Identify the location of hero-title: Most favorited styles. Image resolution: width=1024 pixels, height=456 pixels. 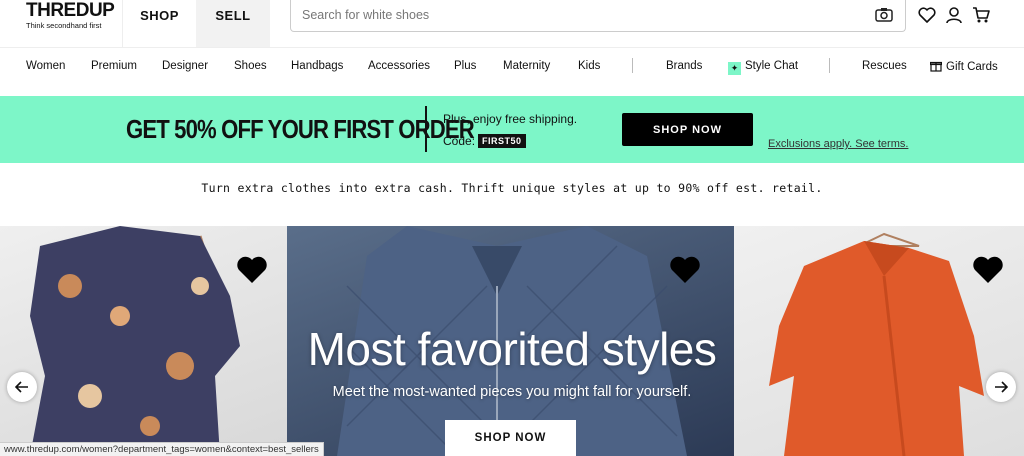
(512, 349).